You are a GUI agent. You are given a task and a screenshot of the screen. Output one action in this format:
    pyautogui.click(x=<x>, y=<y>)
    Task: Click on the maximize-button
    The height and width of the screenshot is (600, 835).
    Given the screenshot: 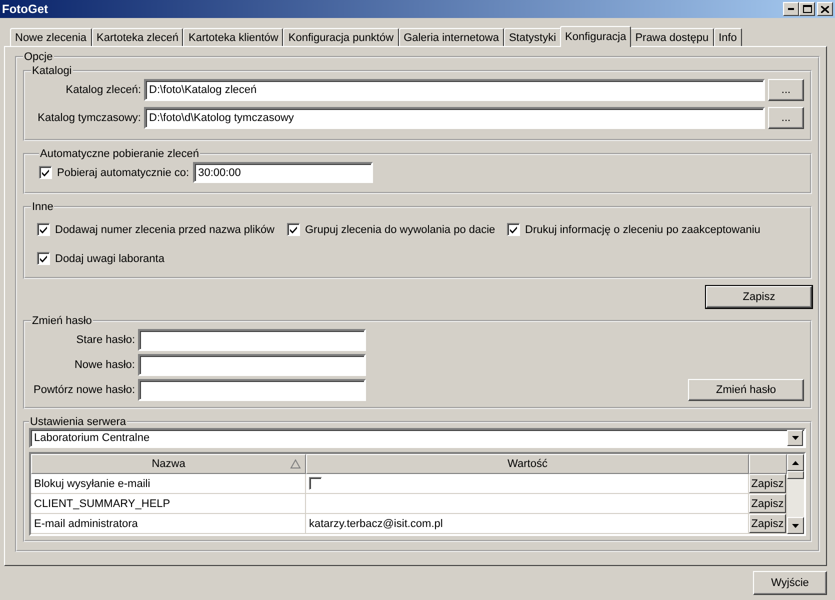 What is the action you would take?
    pyautogui.click(x=807, y=9)
    